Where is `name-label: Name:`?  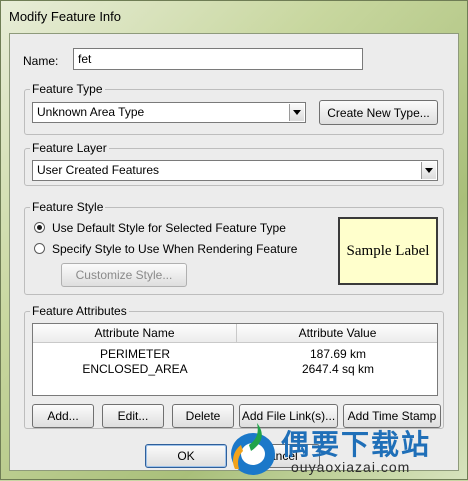 name-label: Name: is located at coordinates (41, 61).